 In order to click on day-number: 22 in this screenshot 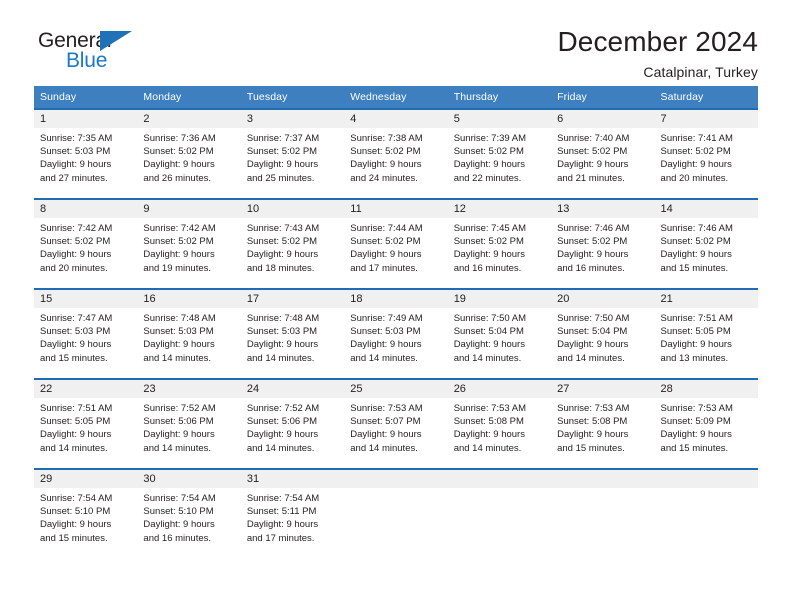, I will do `click(86, 389)`.